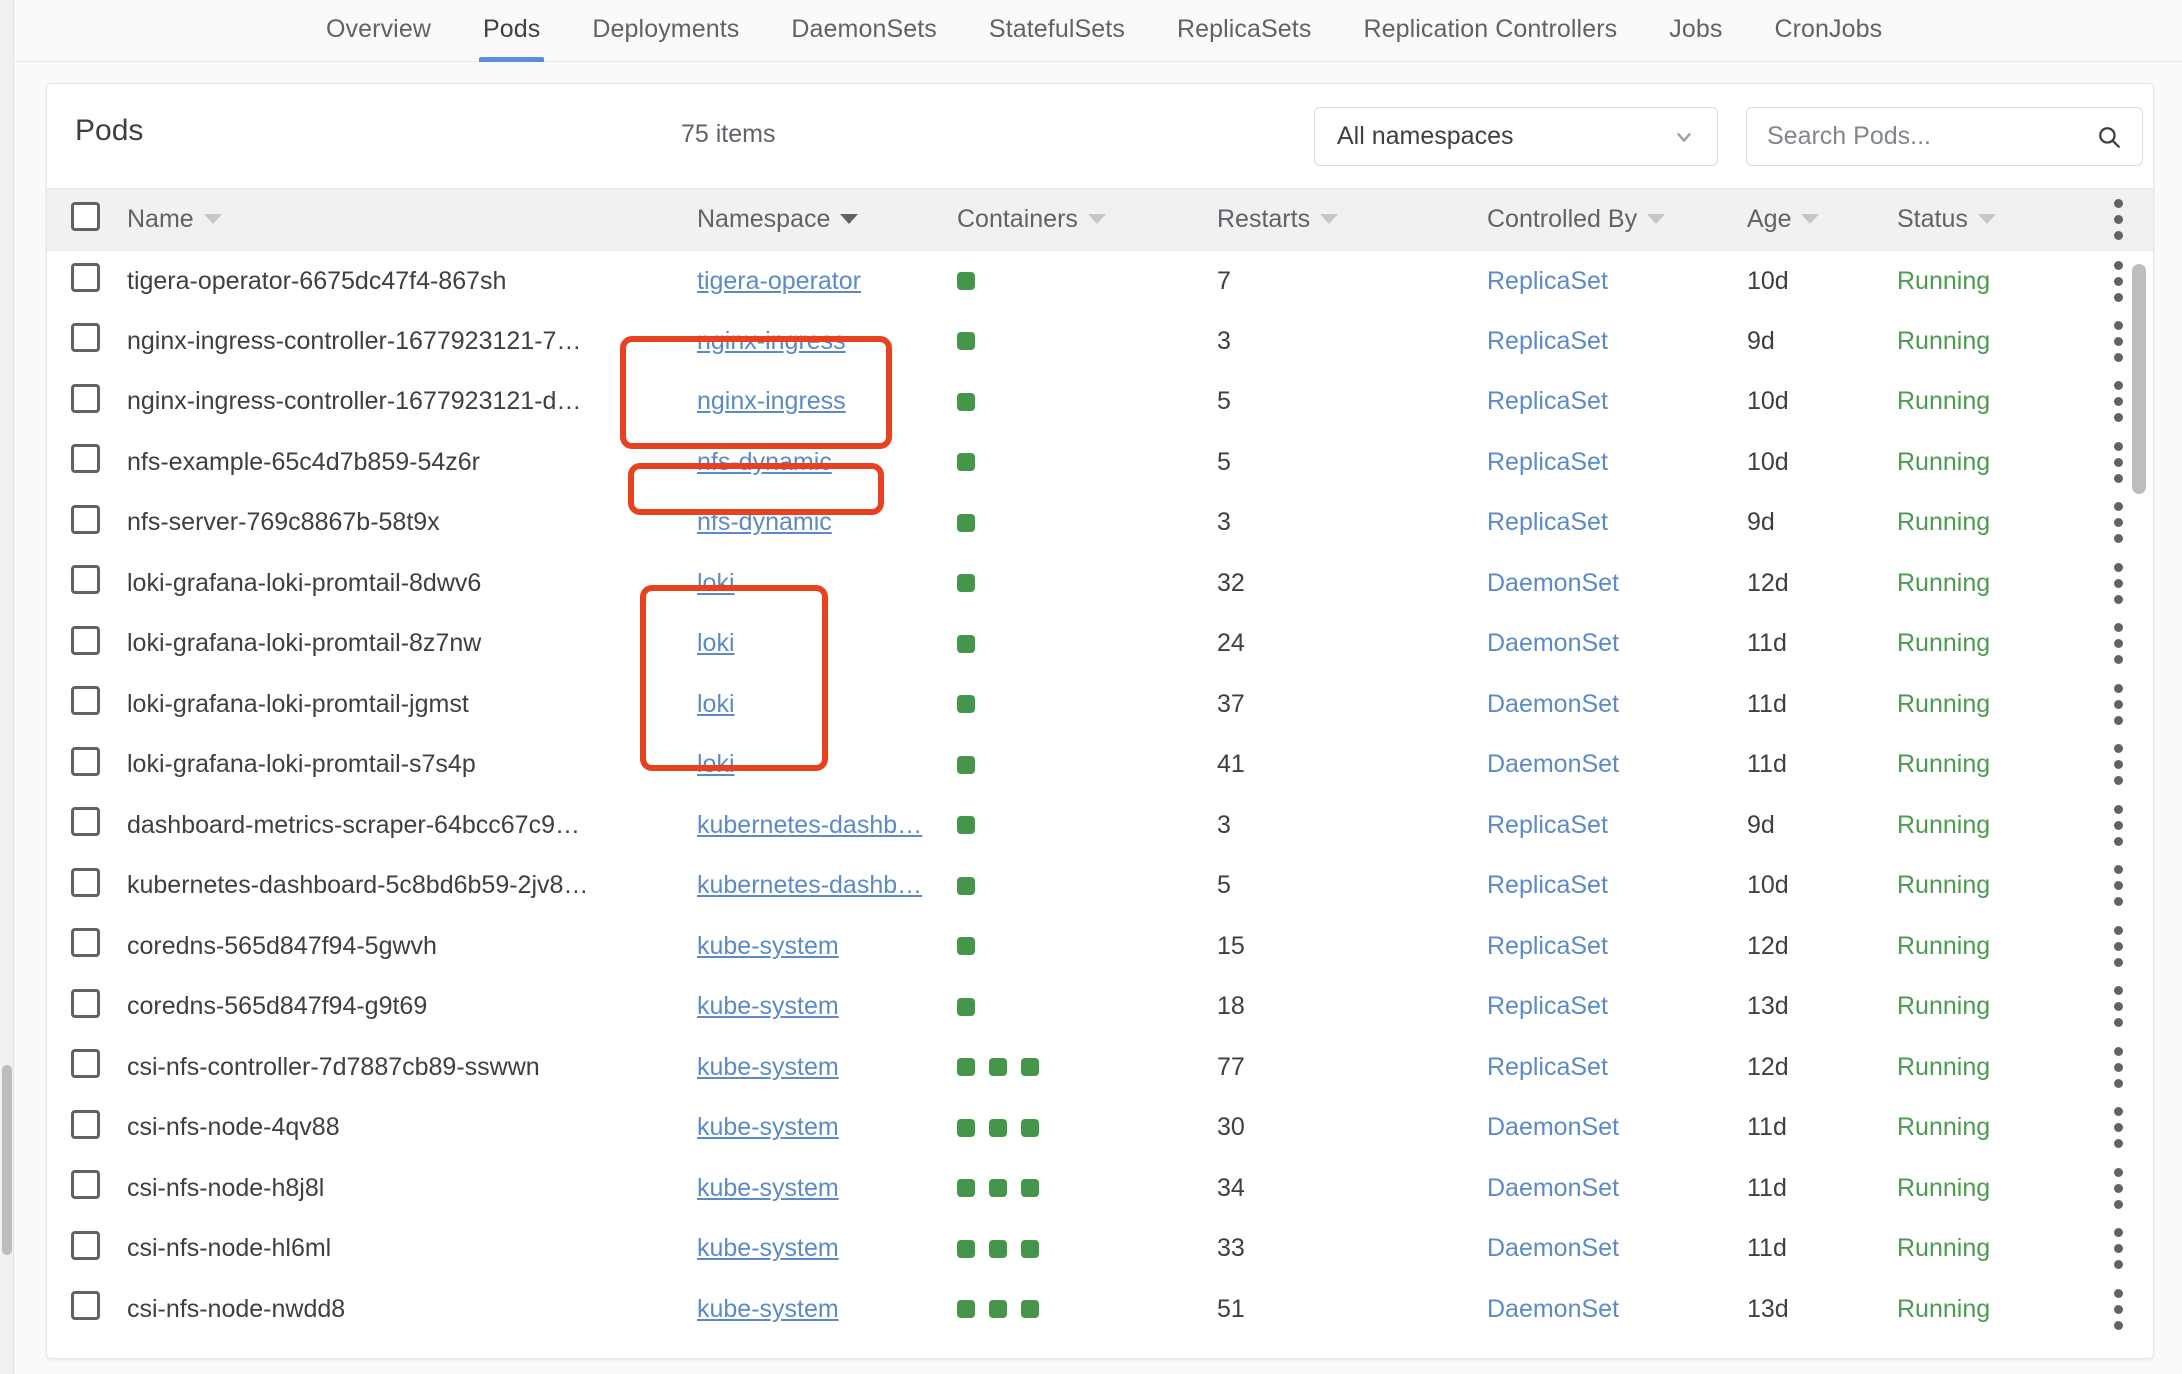 Image resolution: width=2182 pixels, height=1374 pixels. I want to click on search-icon, so click(2109, 137).